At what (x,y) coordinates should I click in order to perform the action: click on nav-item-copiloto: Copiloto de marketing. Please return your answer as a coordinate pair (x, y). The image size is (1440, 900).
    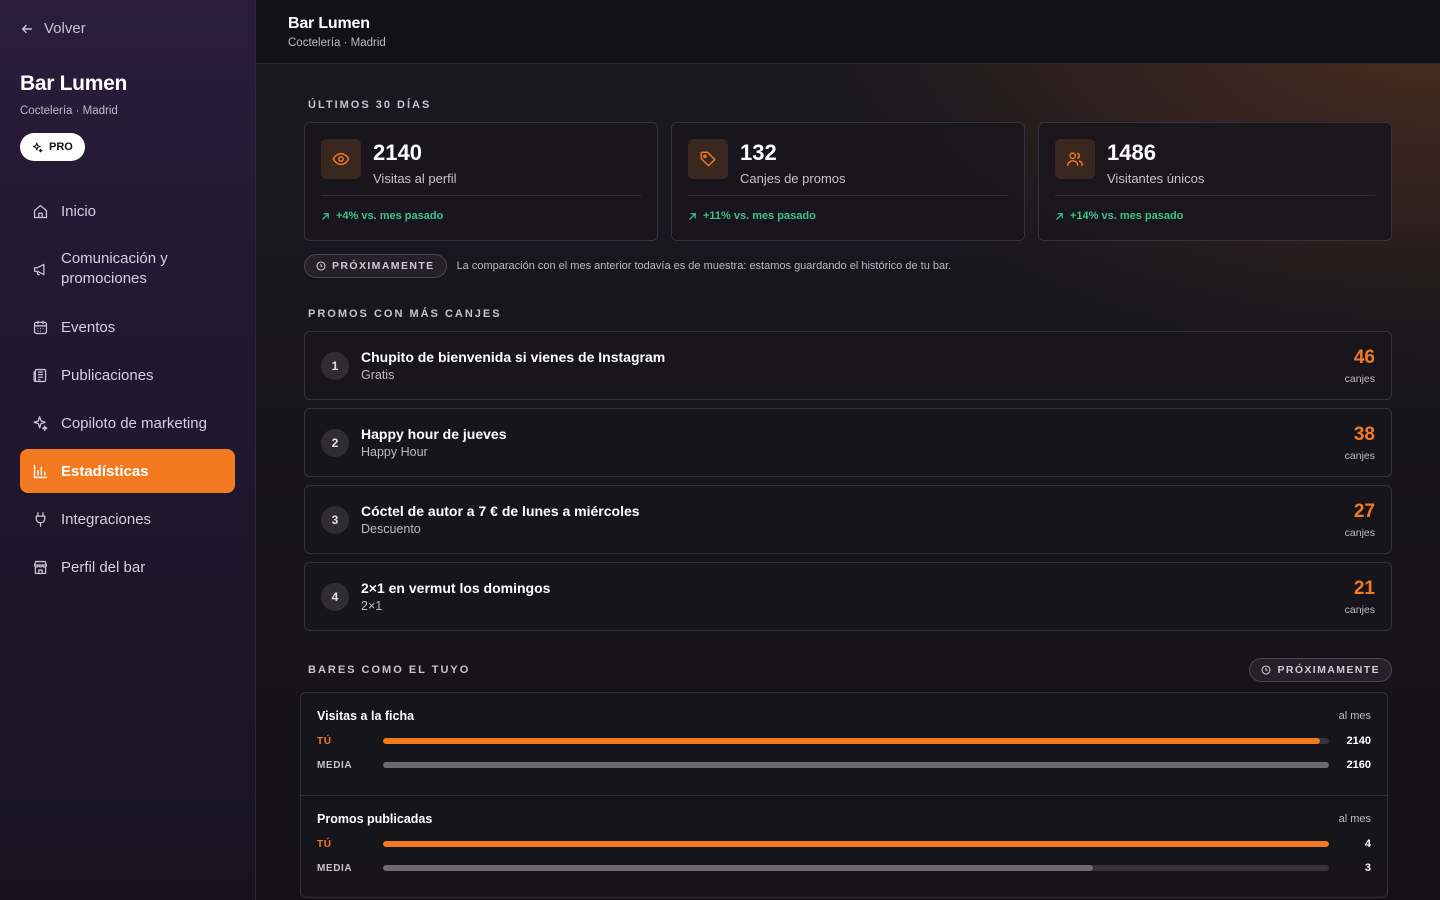
    Looking at the image, I should click on (127, 423).